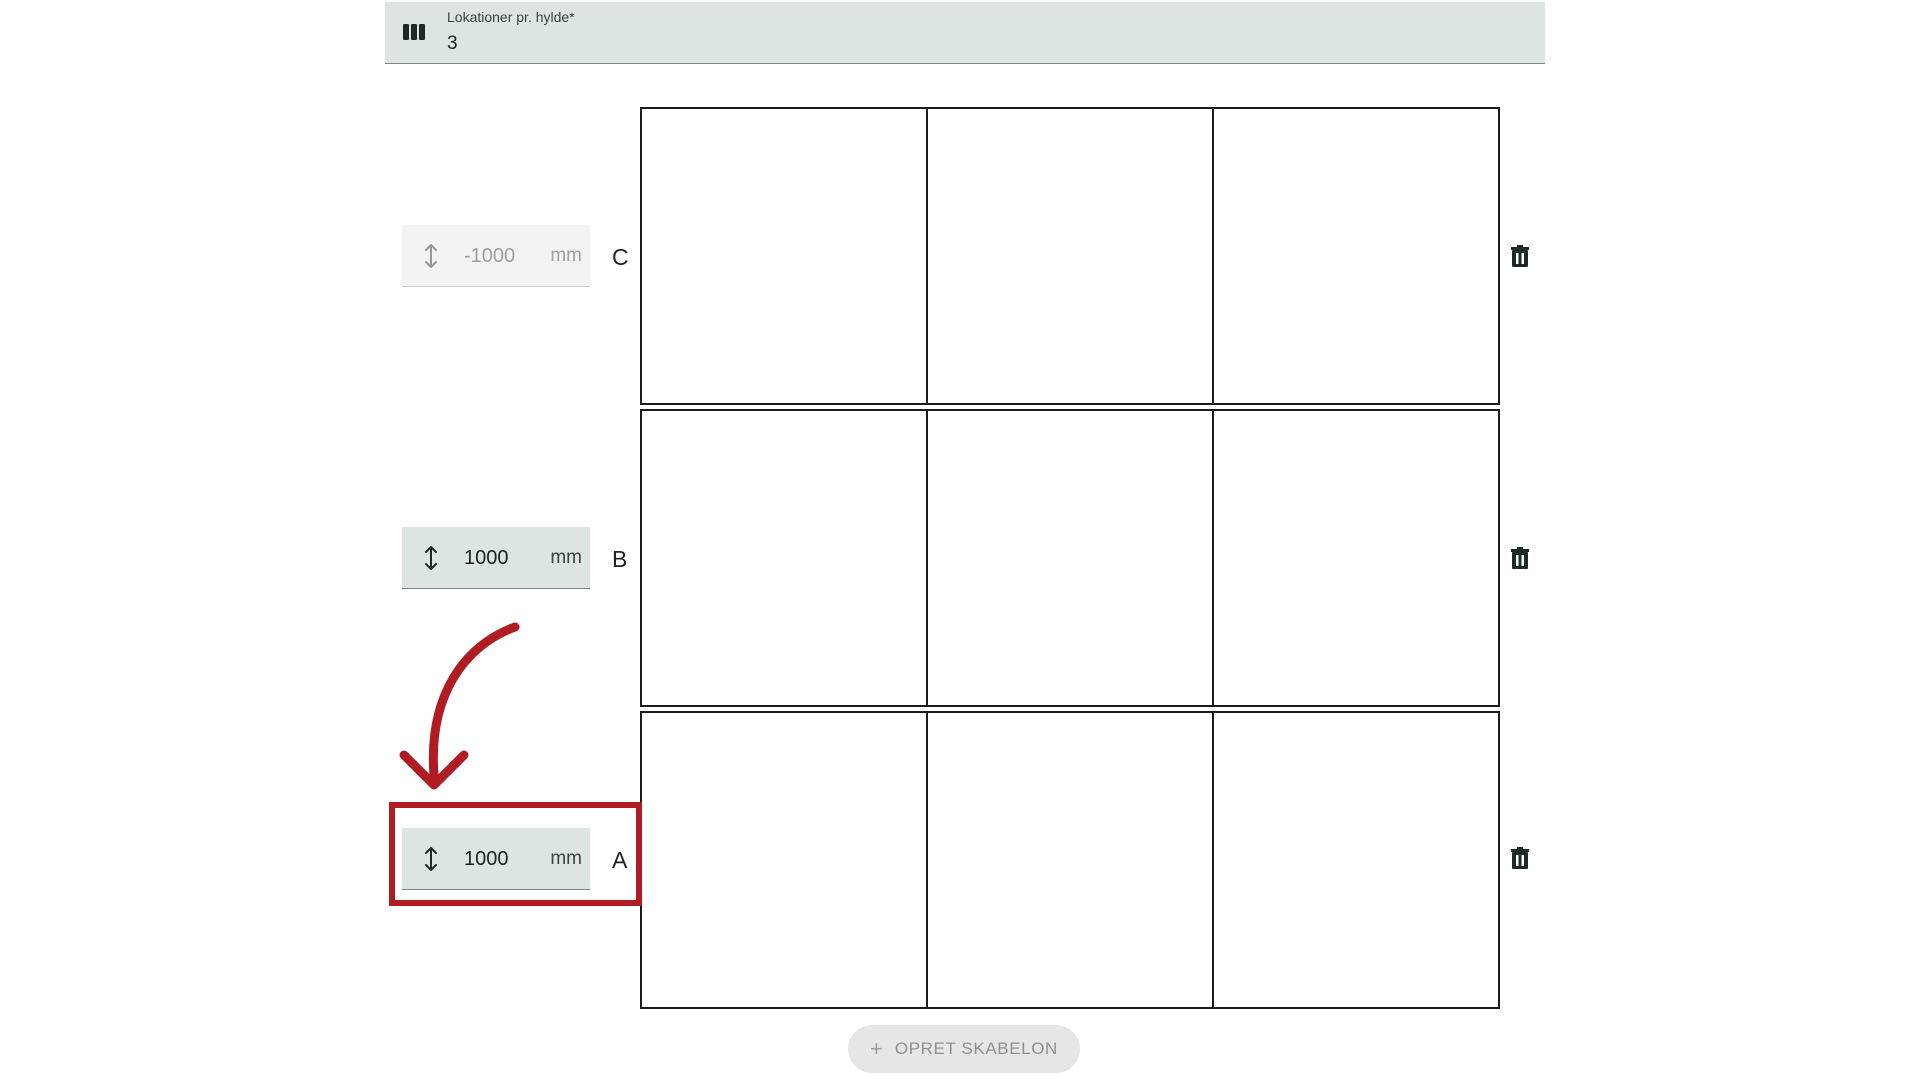 The height and width of the screenshot is (1080, 1920). What do you see at coordinates (620, 257) in the screenshot?
I see `row-label-c: C` at bounding box center [620, 257].